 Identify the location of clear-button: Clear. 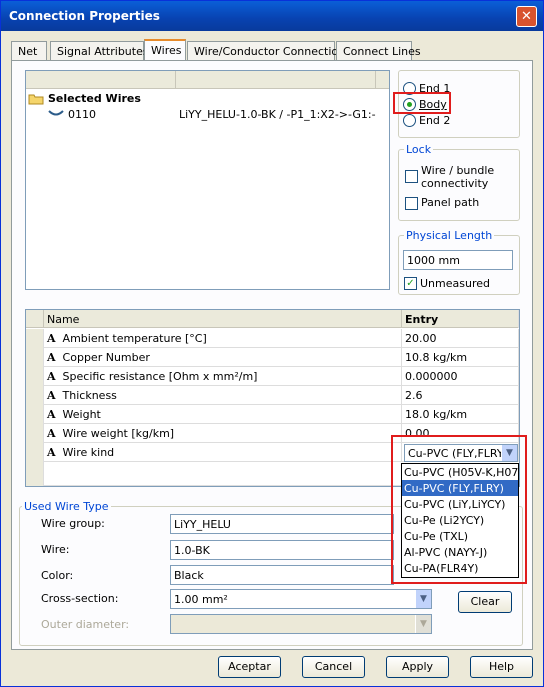
(485, 602).